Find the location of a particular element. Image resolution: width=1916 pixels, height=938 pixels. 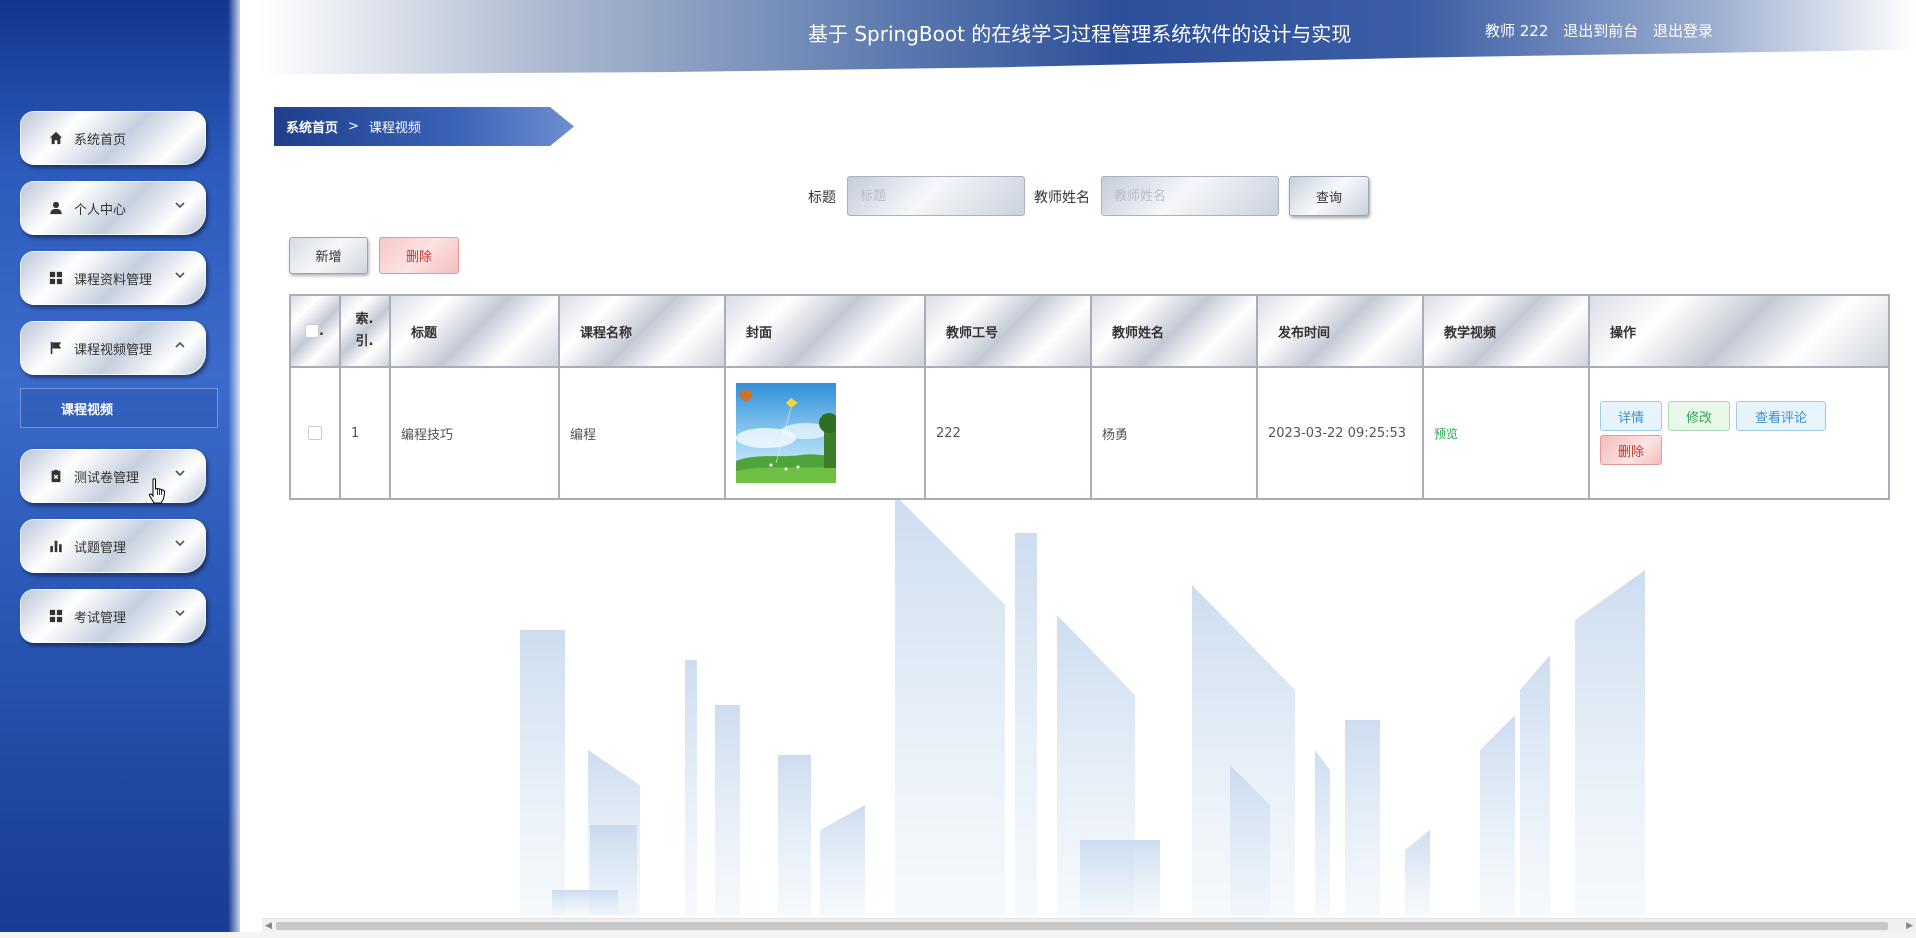

sidebar-subitem-label: 课程视频 is located at coordinates (87, 410).